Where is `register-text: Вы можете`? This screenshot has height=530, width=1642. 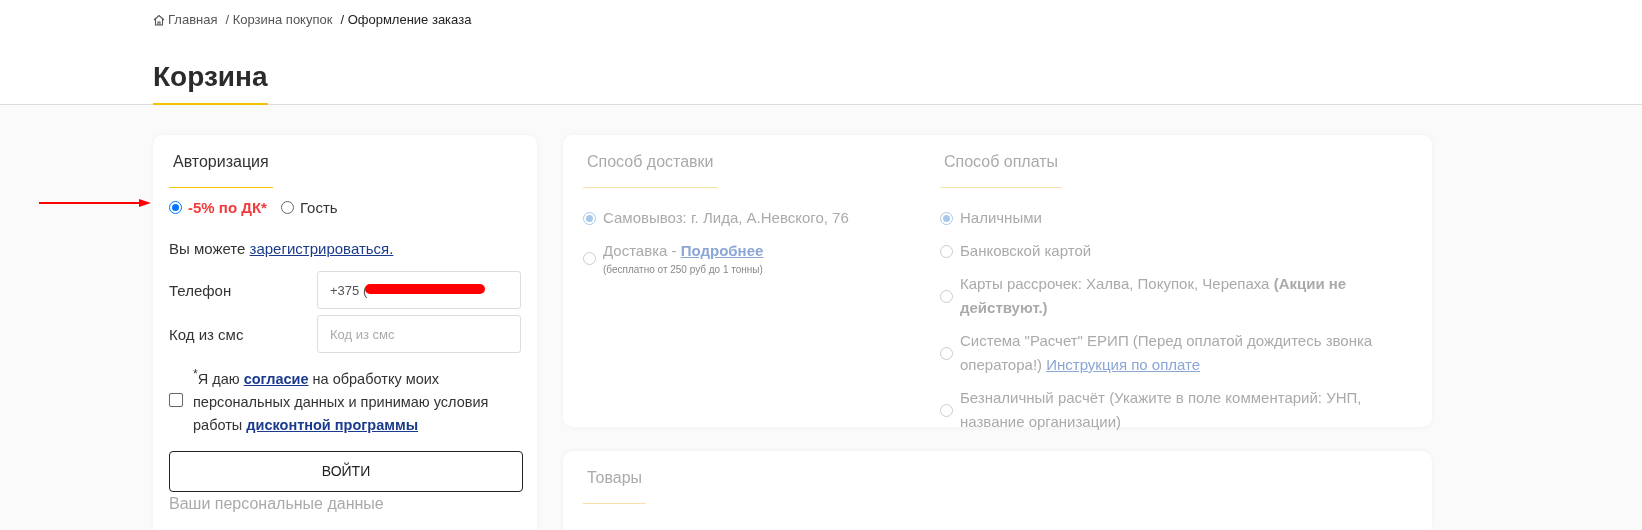 register-text: Вы можете is located at coordinates (208, 248).